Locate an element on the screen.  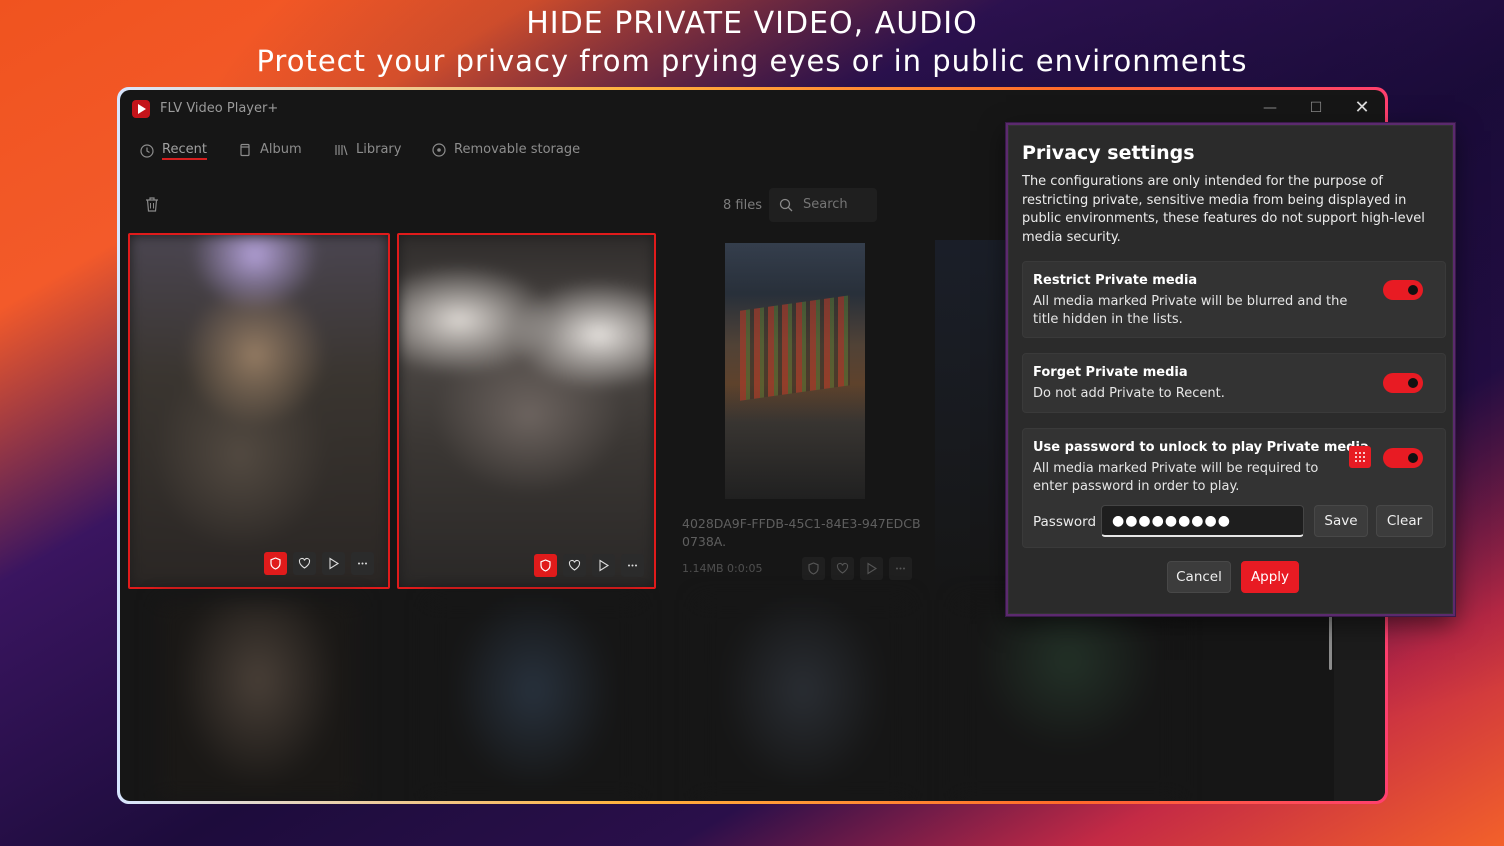
media-card-dimmed is located at coordinates (972, 417).